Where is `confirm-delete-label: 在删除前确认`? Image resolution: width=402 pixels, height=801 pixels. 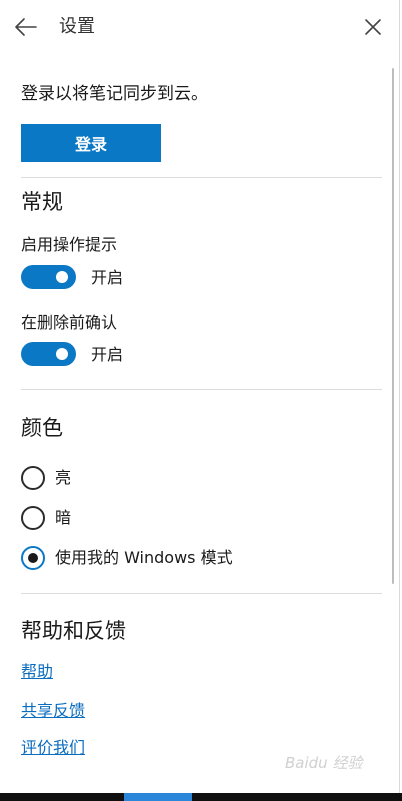
confirm-delete-label: 在删除前确认 is located at coordinates (69, 322).